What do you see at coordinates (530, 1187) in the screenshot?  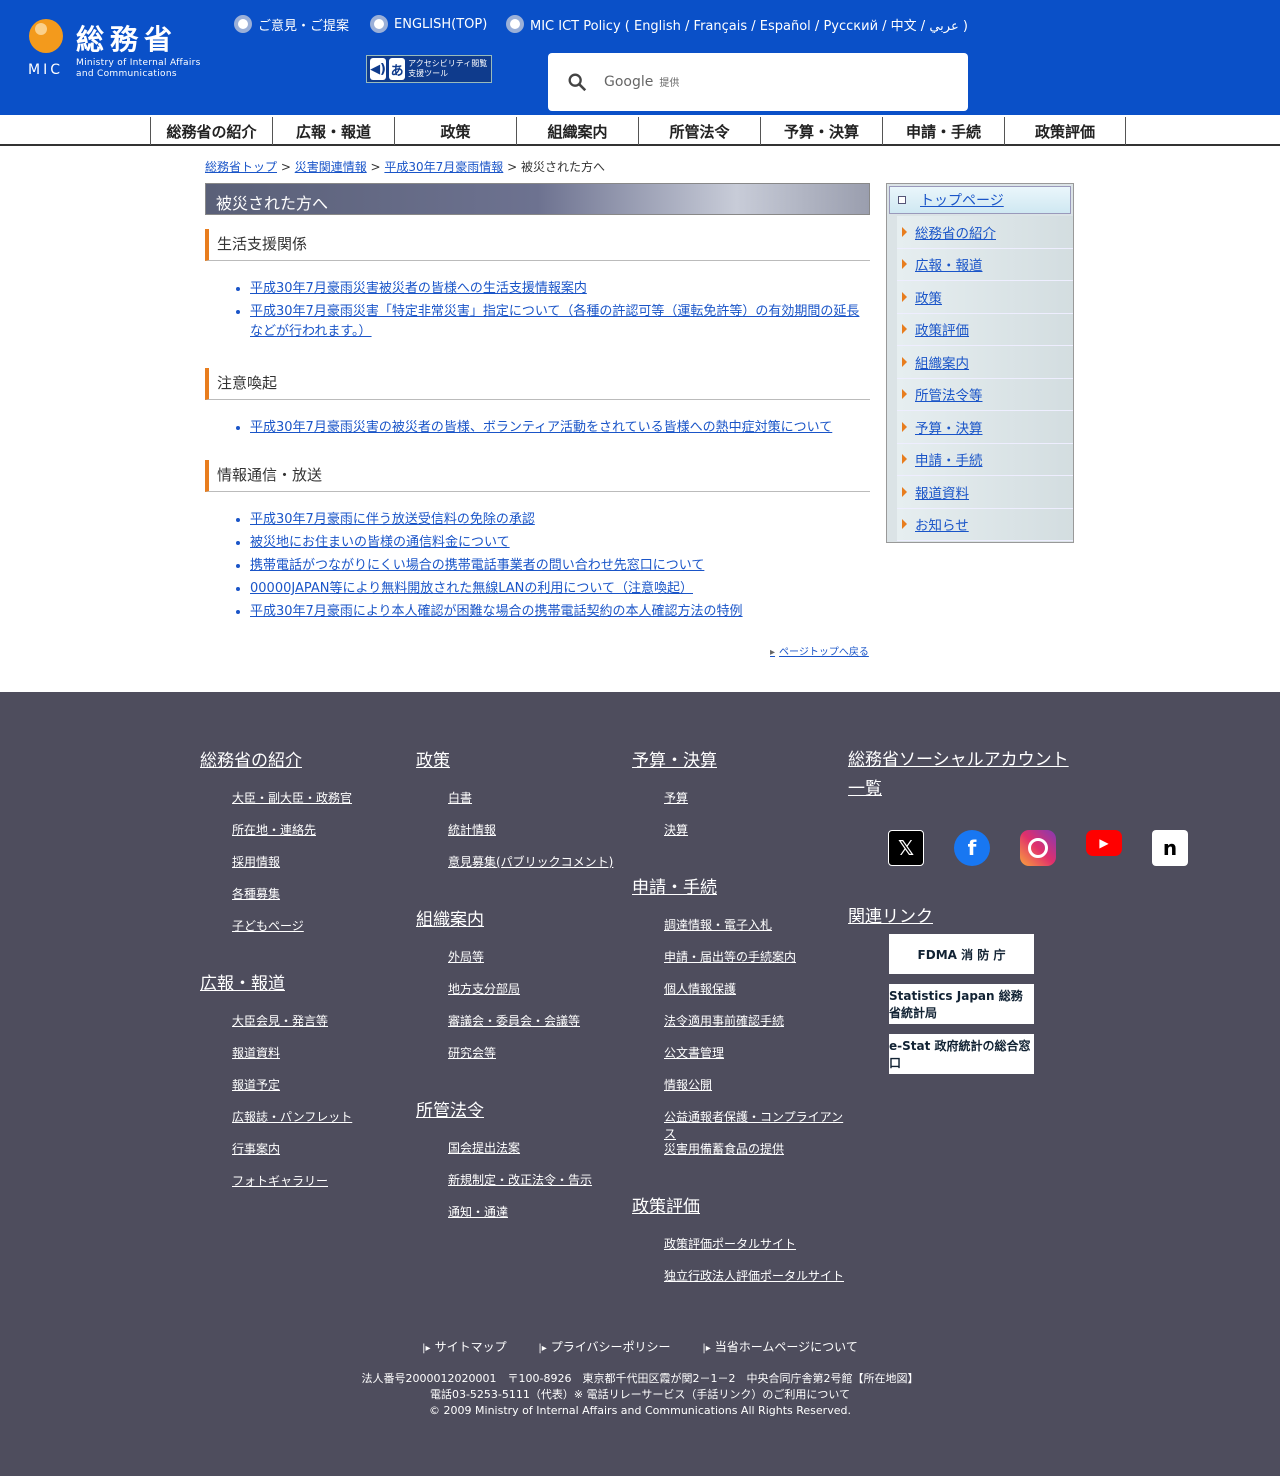 I see `footer-link: 新規制定・改正法令・告示` at bounding box center [530, 1187].